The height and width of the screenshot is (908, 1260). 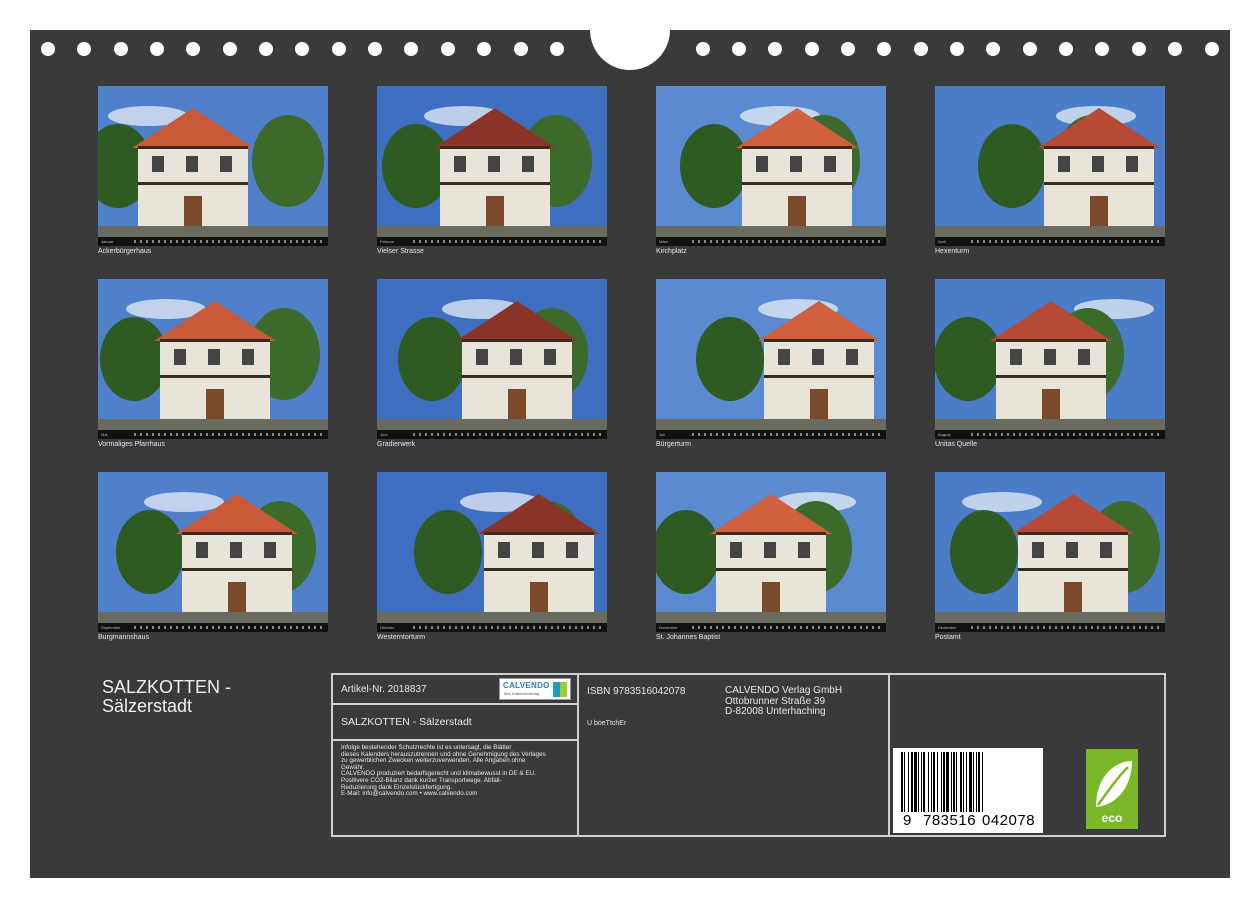 I want to click on barcode-bars, so click(x=942, y=782).